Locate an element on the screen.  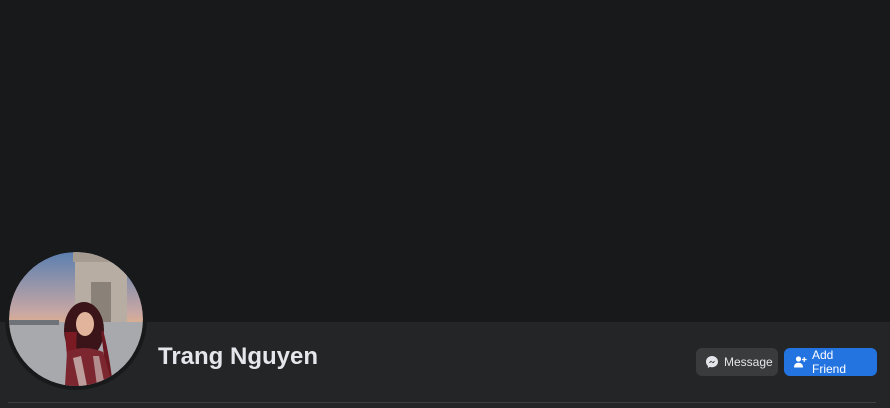
add-friend-button-label: Add Friend is located at coordinates (829, 362).